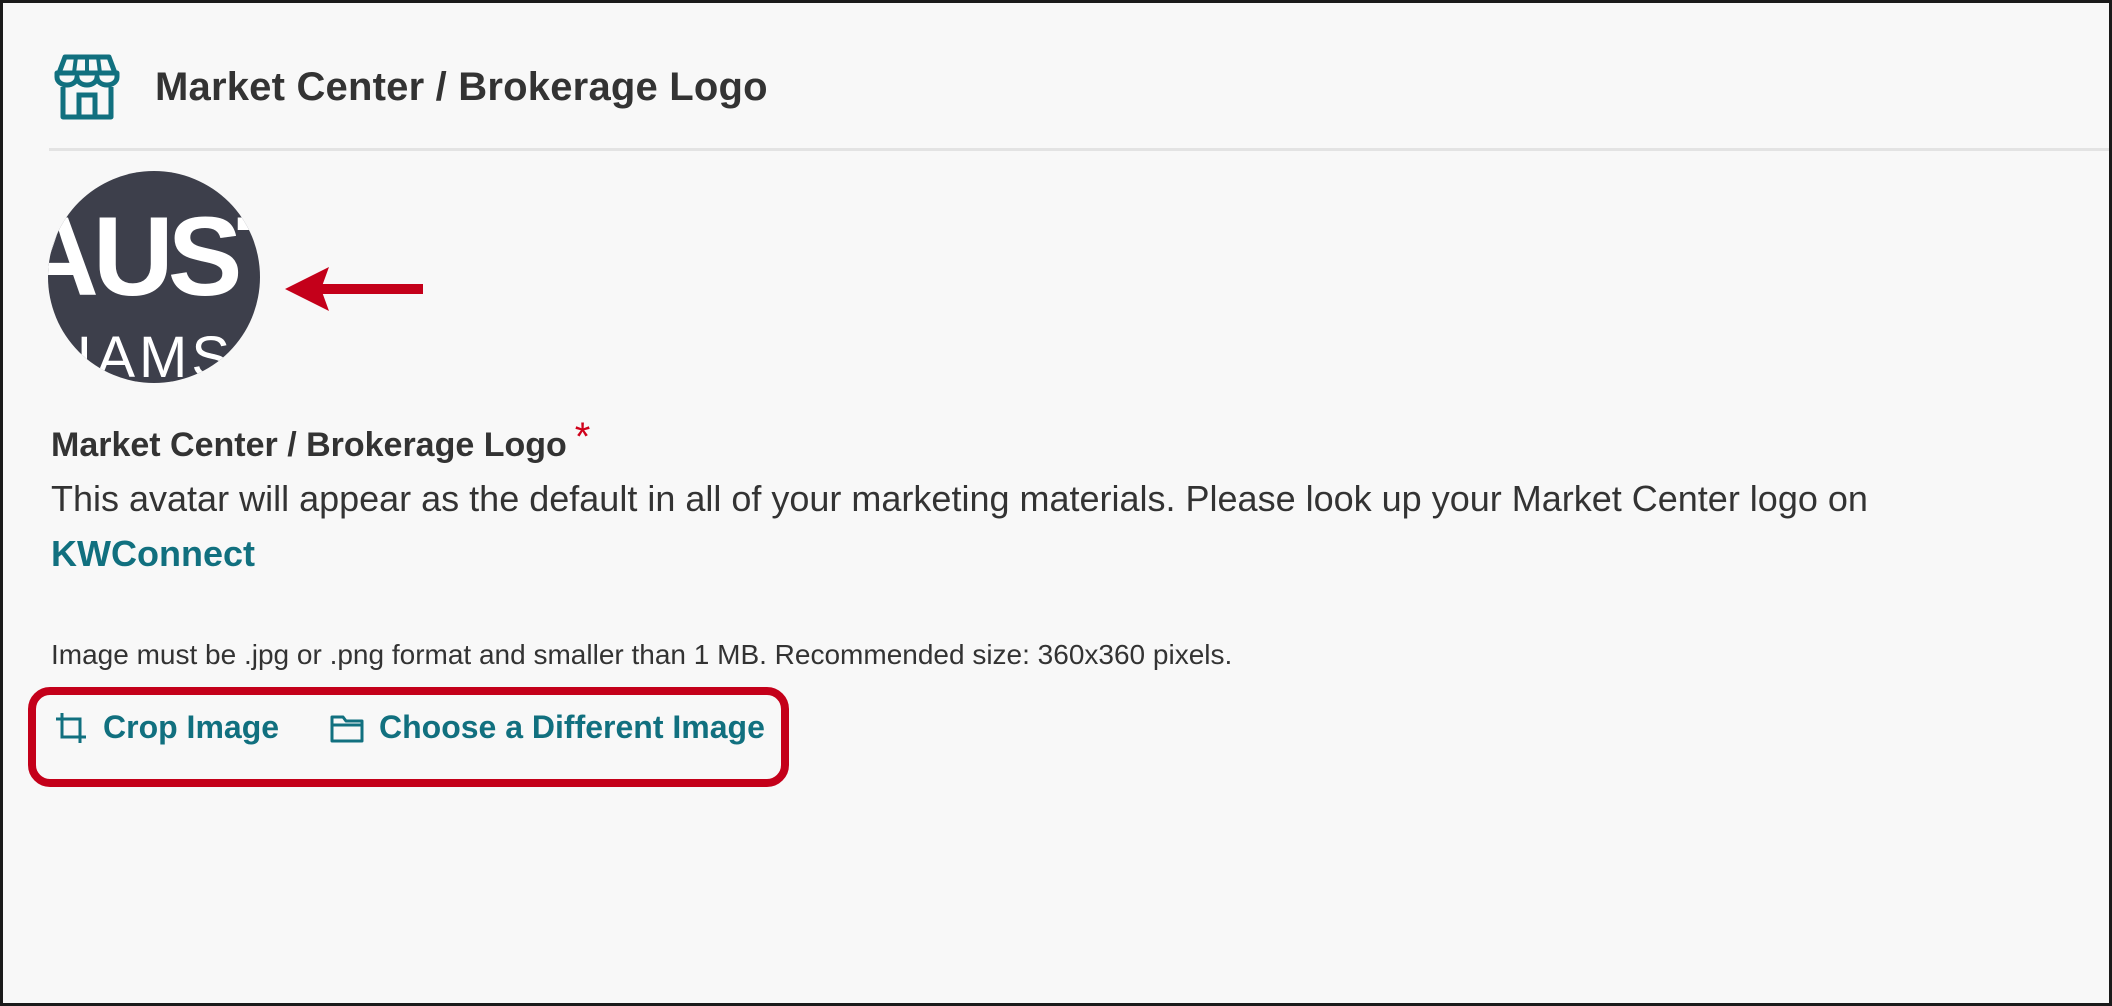  What do you see at coordinates (347, 728) in the screenshot?
I see `folder-icon` at bounding box center [347, 728].